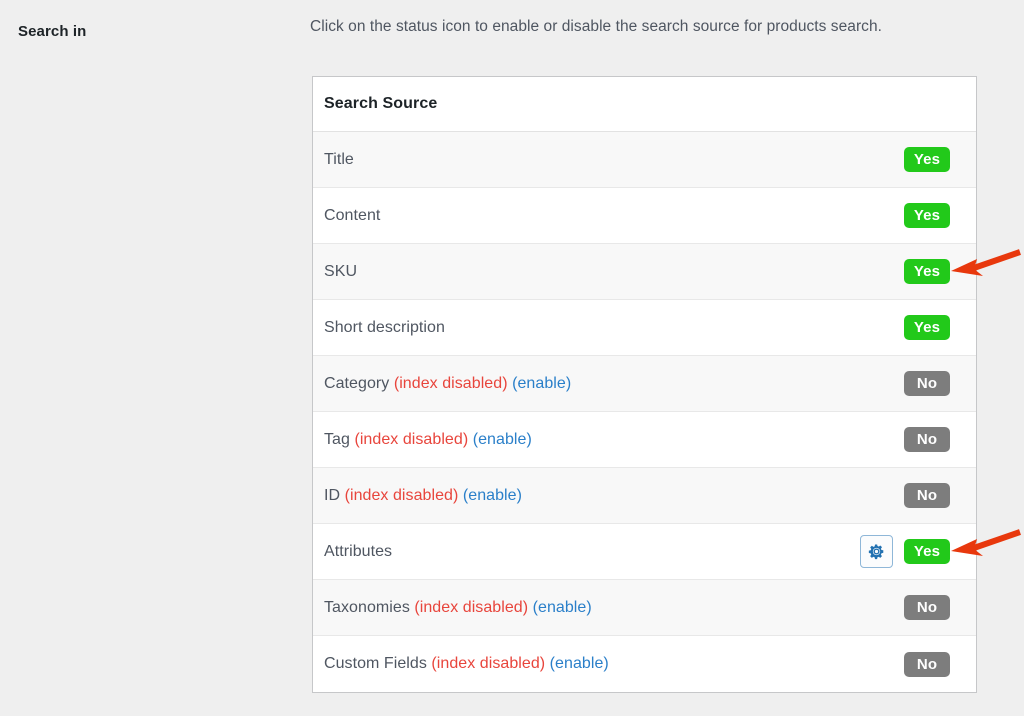 This screenshot has height=716, width=1024. I want to click on table-row: SKU Yes, so click(644, 272).